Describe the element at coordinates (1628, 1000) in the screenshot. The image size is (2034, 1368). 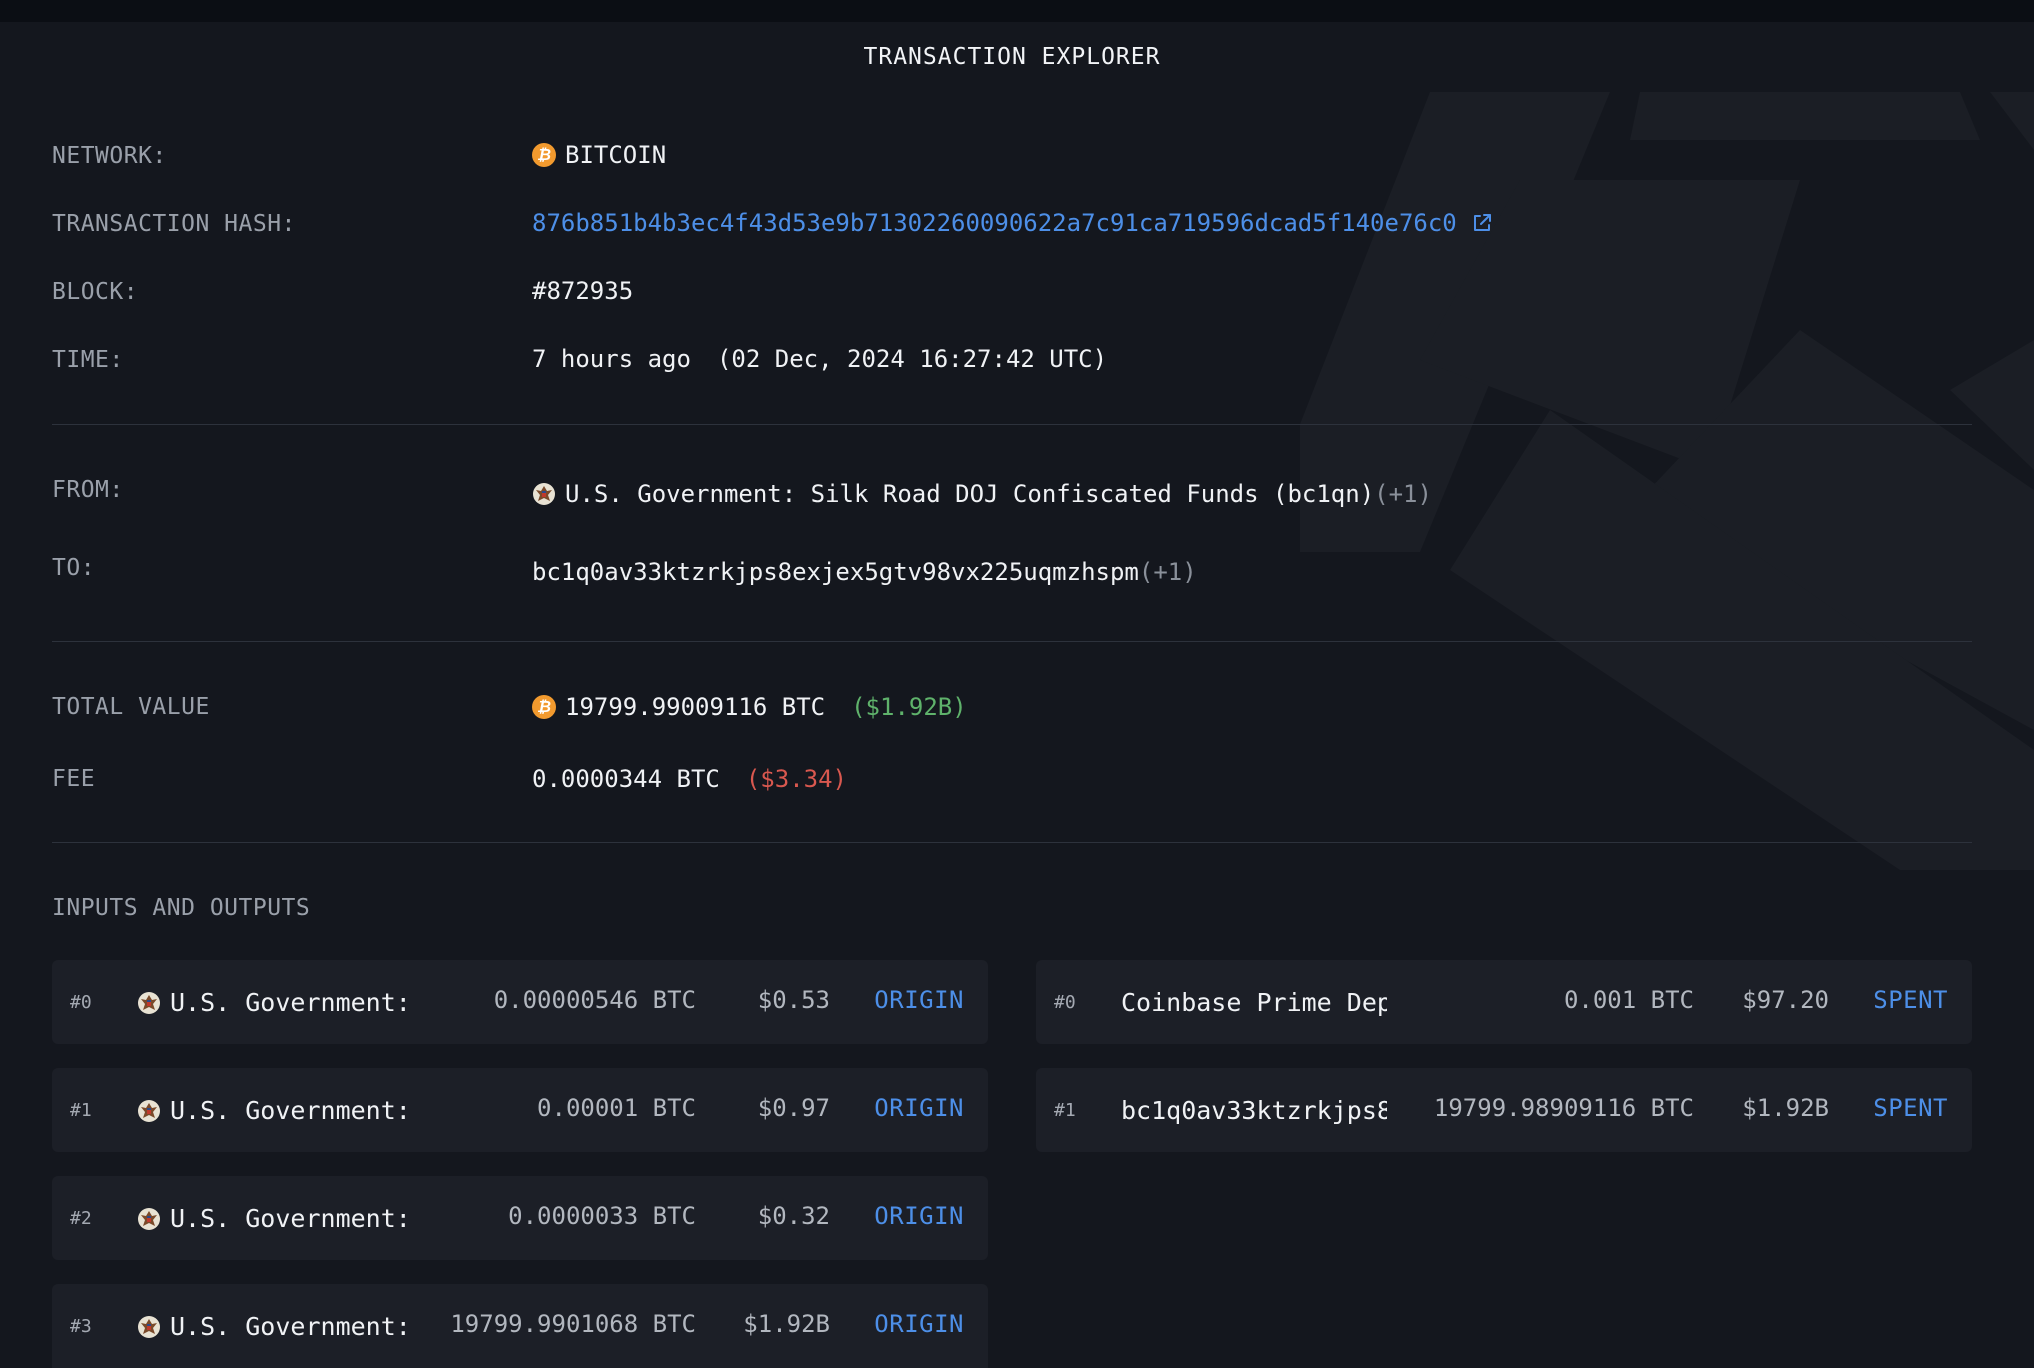
I see `output-amount: 0.001 BTC` at that location.